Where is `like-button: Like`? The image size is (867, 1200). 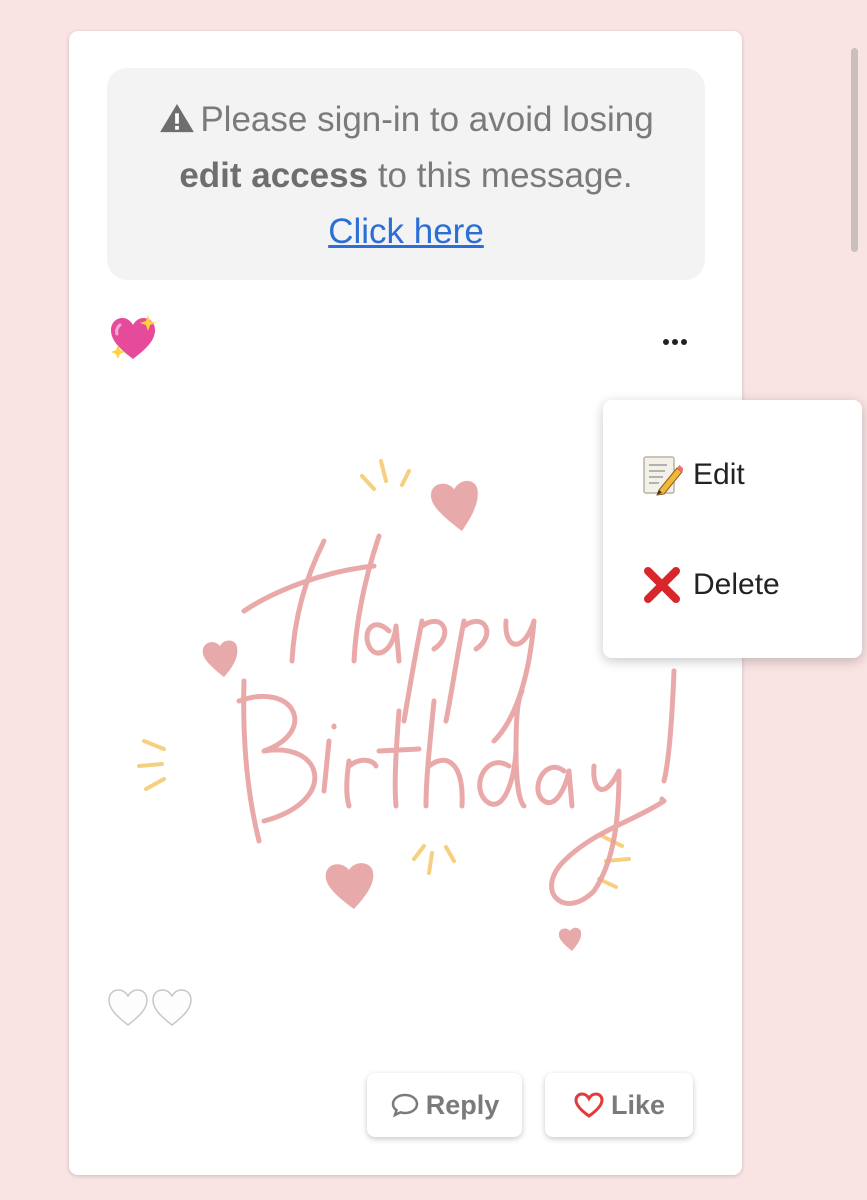
like-button: Like is located at coordinates (619, 1105).